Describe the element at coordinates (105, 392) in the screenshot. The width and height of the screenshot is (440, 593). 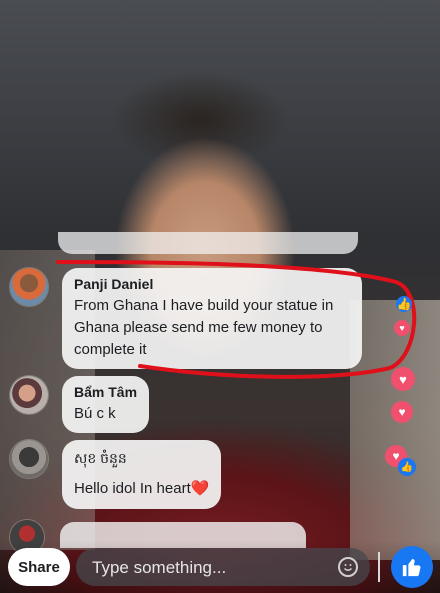
I see `comment-author: Bẩm Tâm` at that location.